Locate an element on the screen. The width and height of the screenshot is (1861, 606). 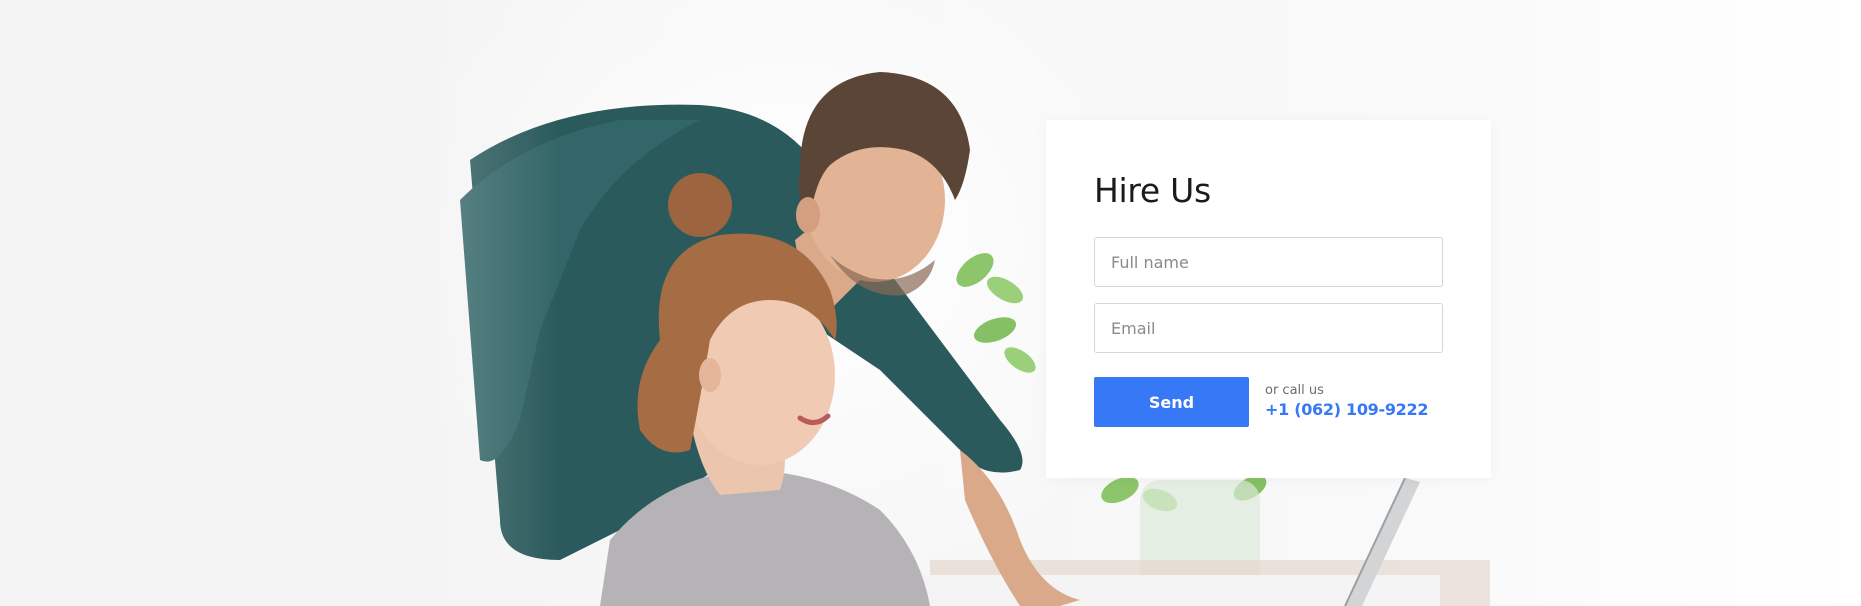
call-us-label: or call us is located at coordinates (1294, 390).